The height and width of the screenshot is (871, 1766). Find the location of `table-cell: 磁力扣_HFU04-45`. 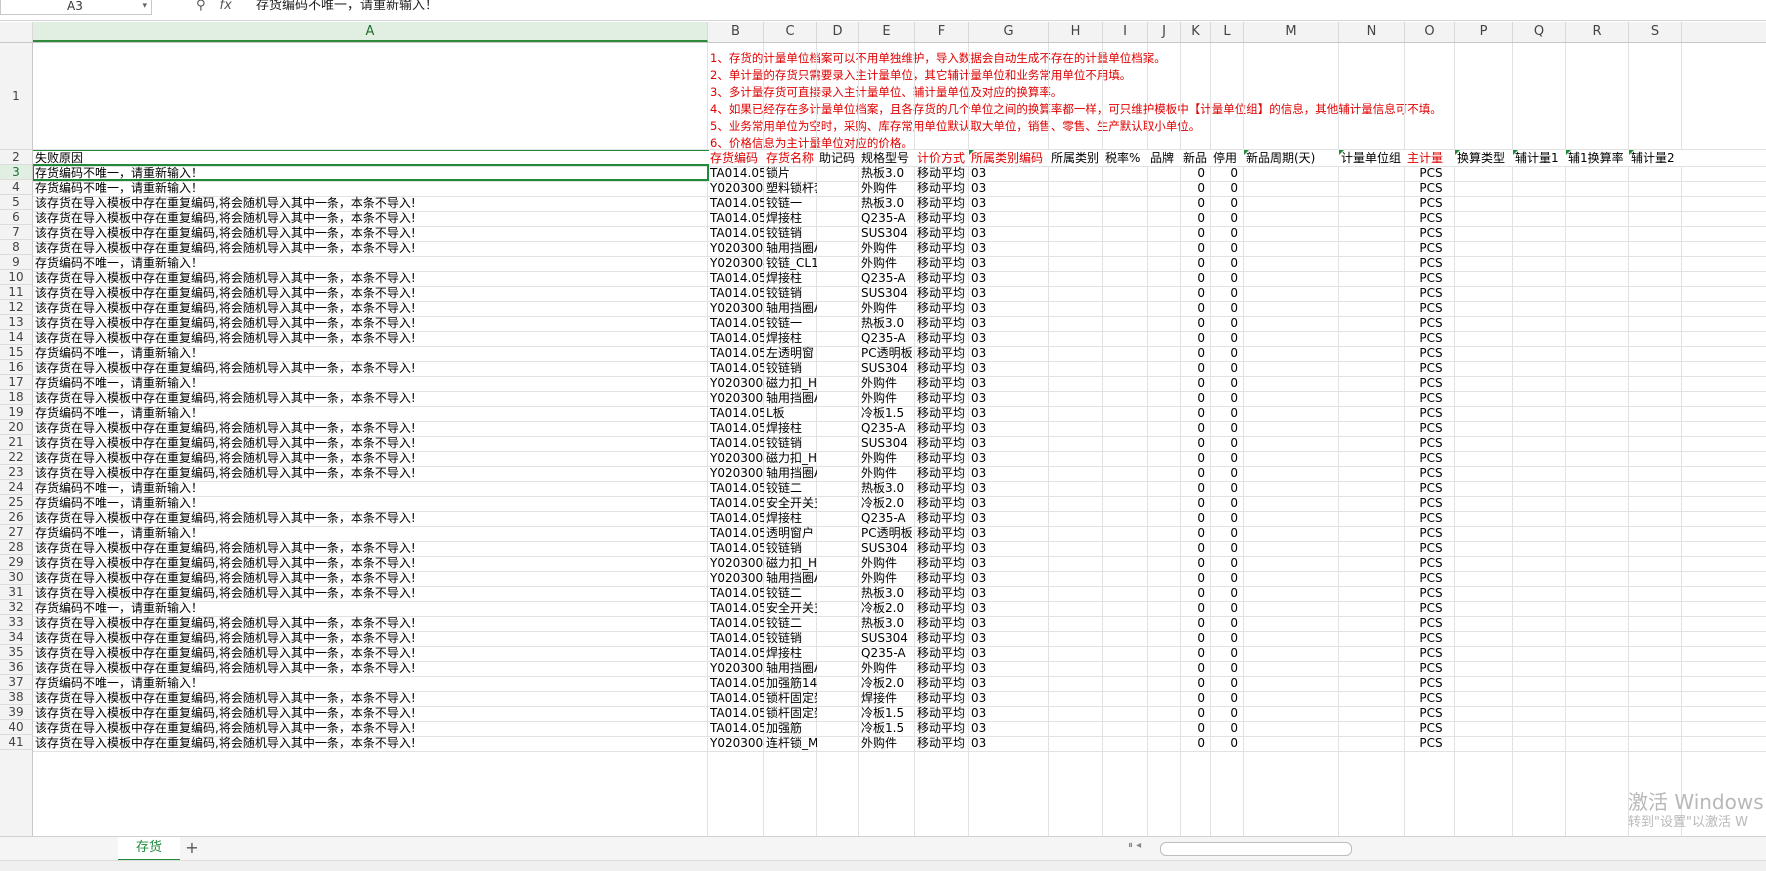

table-cell: 磁力扣_HFU04-45 is located at coordinates (790, 383).